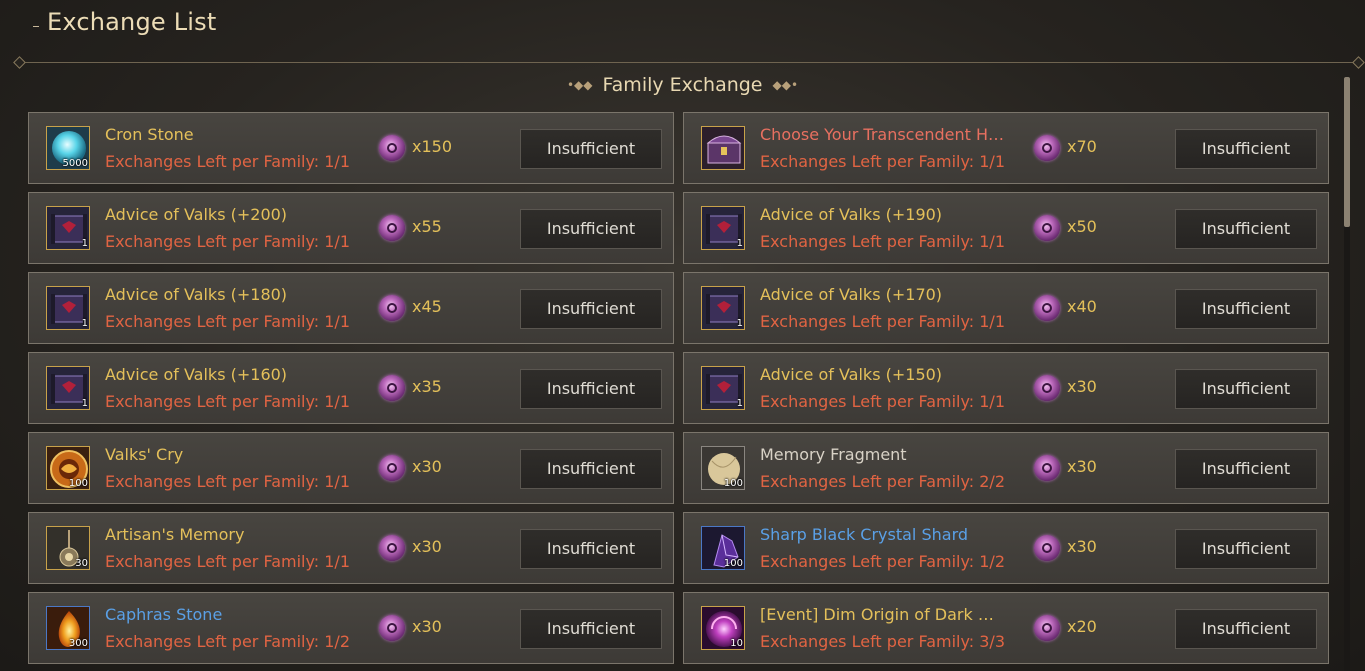 The height and width of the screenshot is (671, 1365). What do you see at coordinates (851, 294) in the screenshot?
I see `item-name: Advice of Valks (+170)` at bounding box center [851, 294].